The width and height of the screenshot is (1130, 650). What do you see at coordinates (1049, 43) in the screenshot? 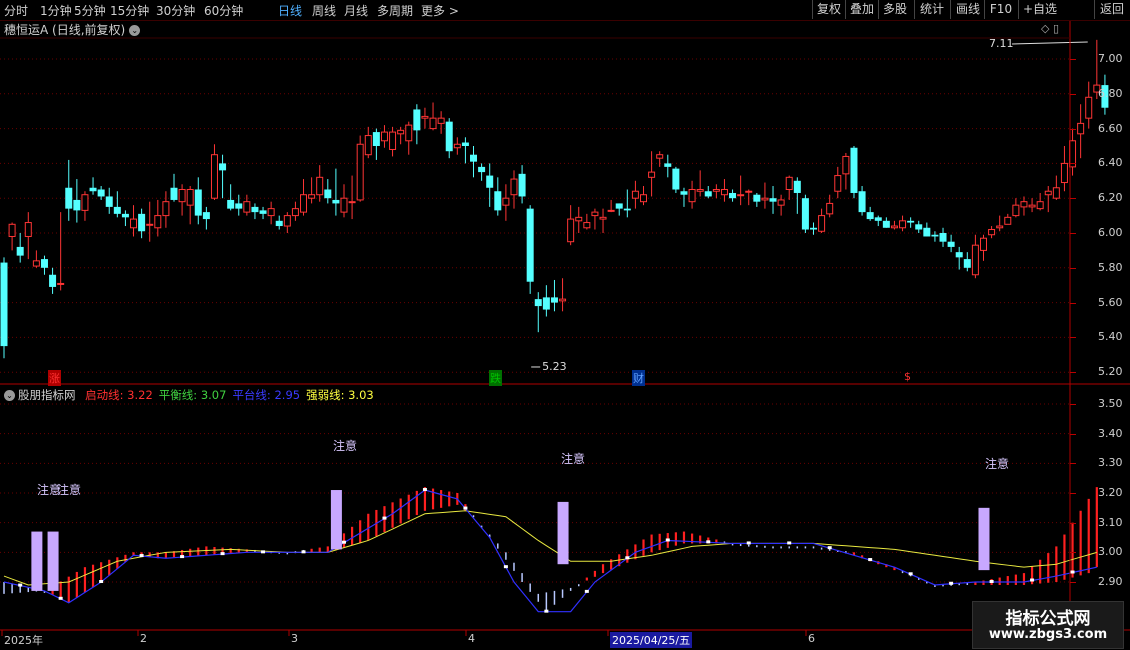
I see `high-pointer` at bounding box center [1049, 43].